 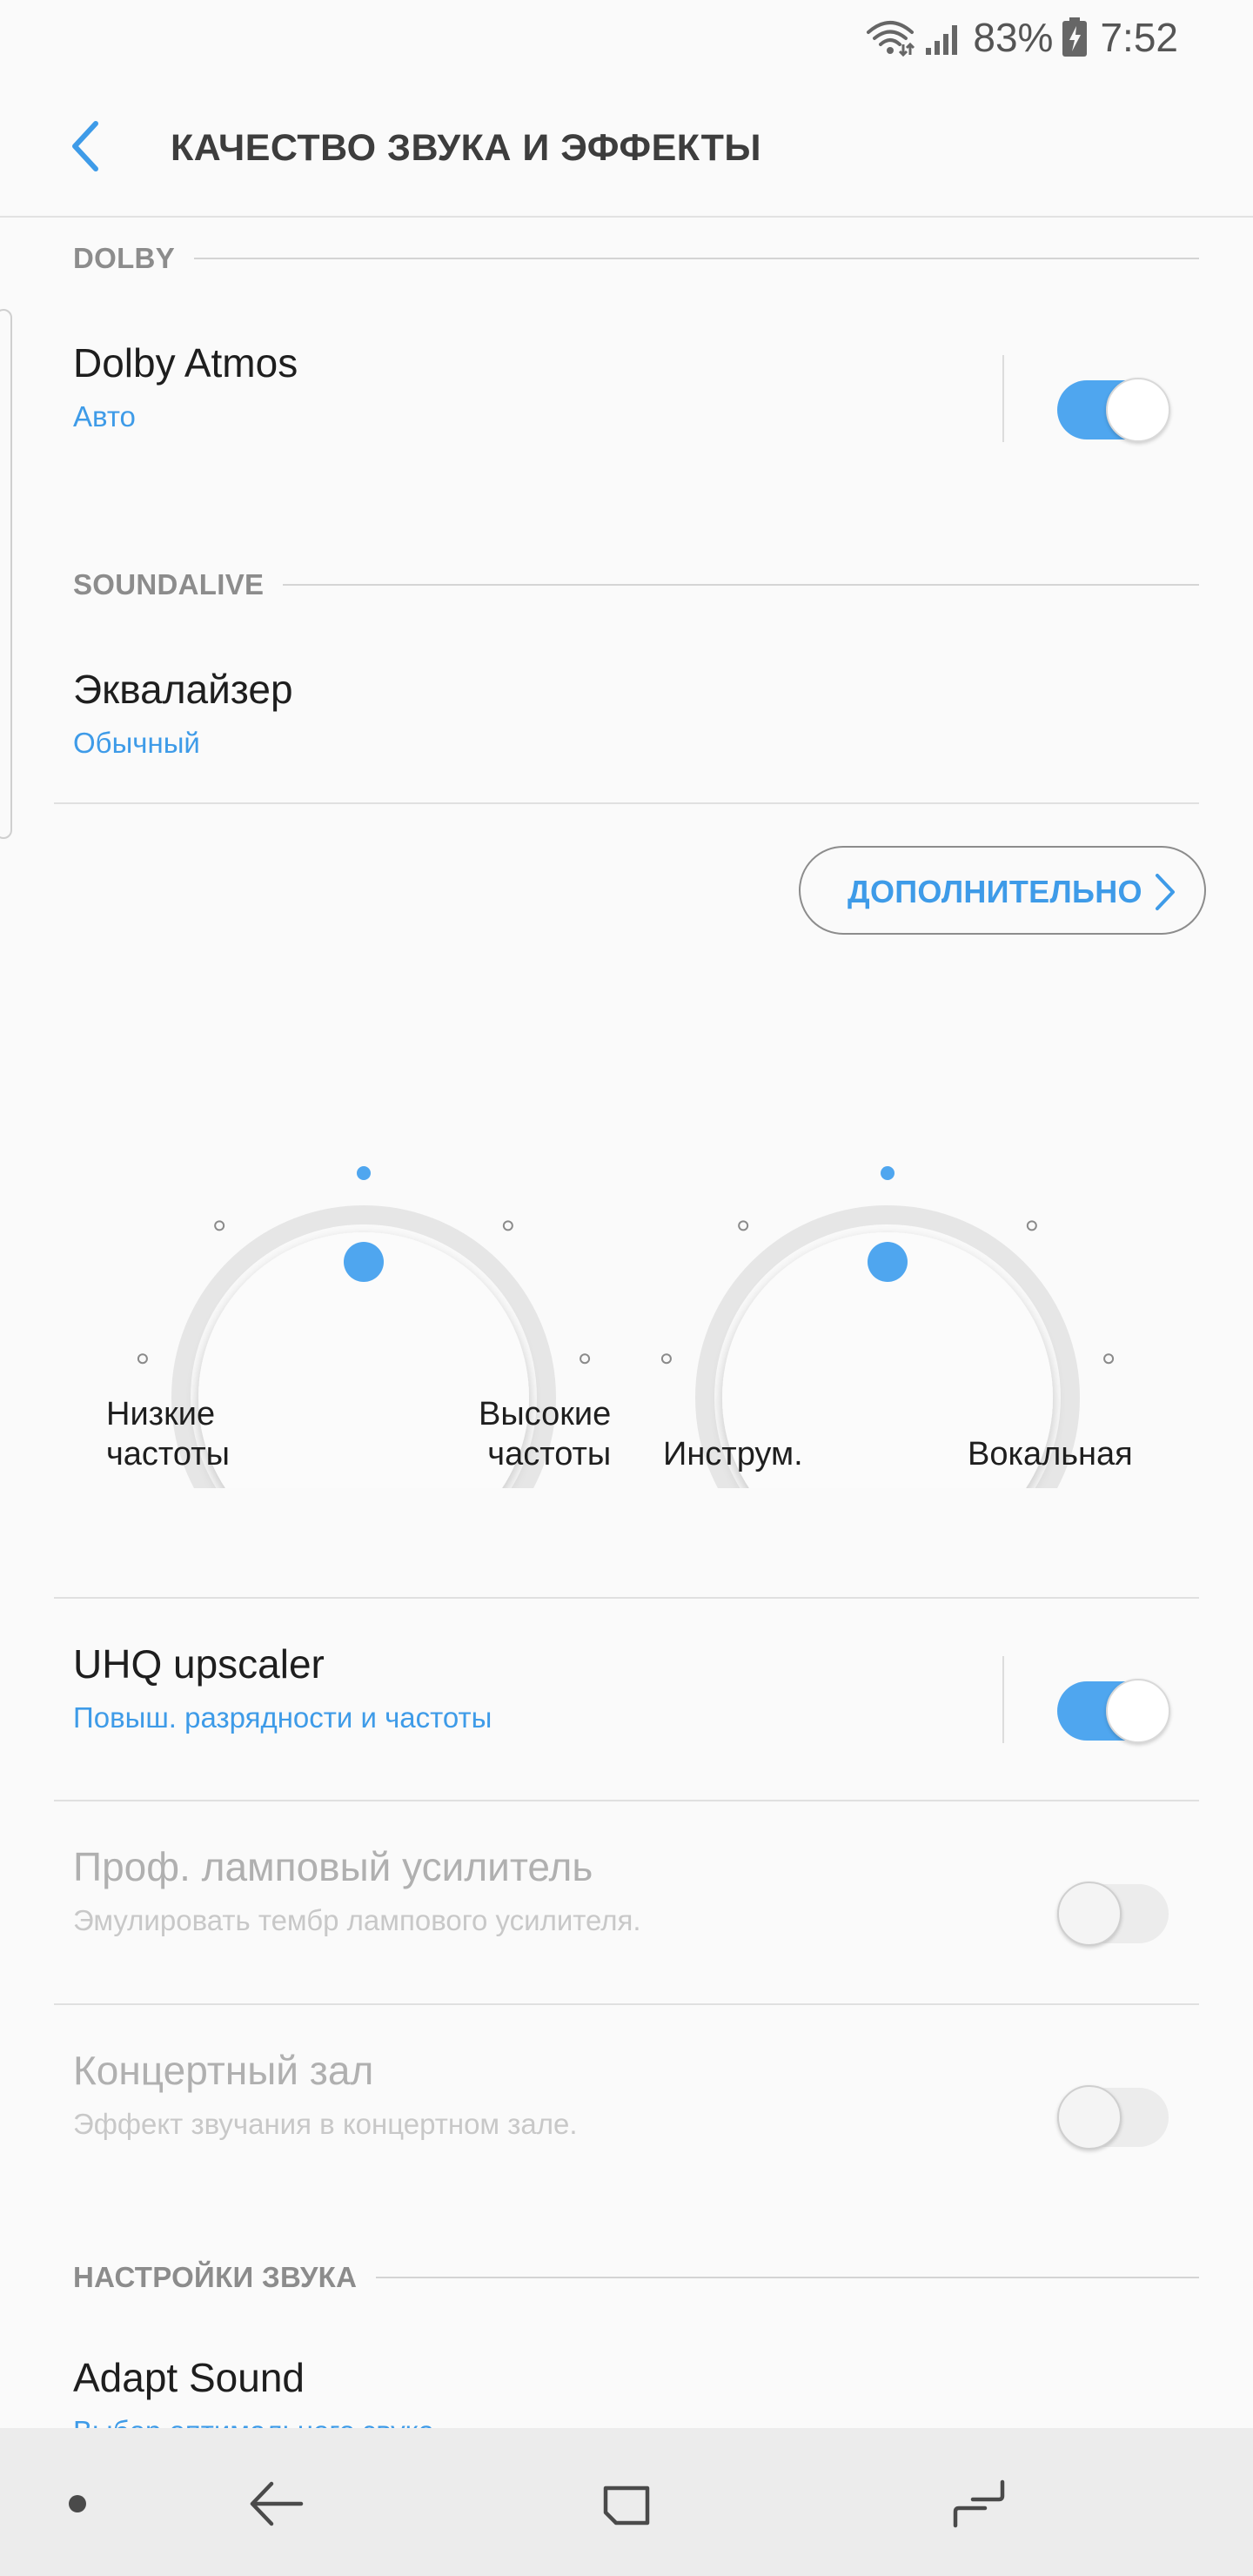 I want to click on dial-1-left-label: Низкие частоты, so click(x=168, y=1434).